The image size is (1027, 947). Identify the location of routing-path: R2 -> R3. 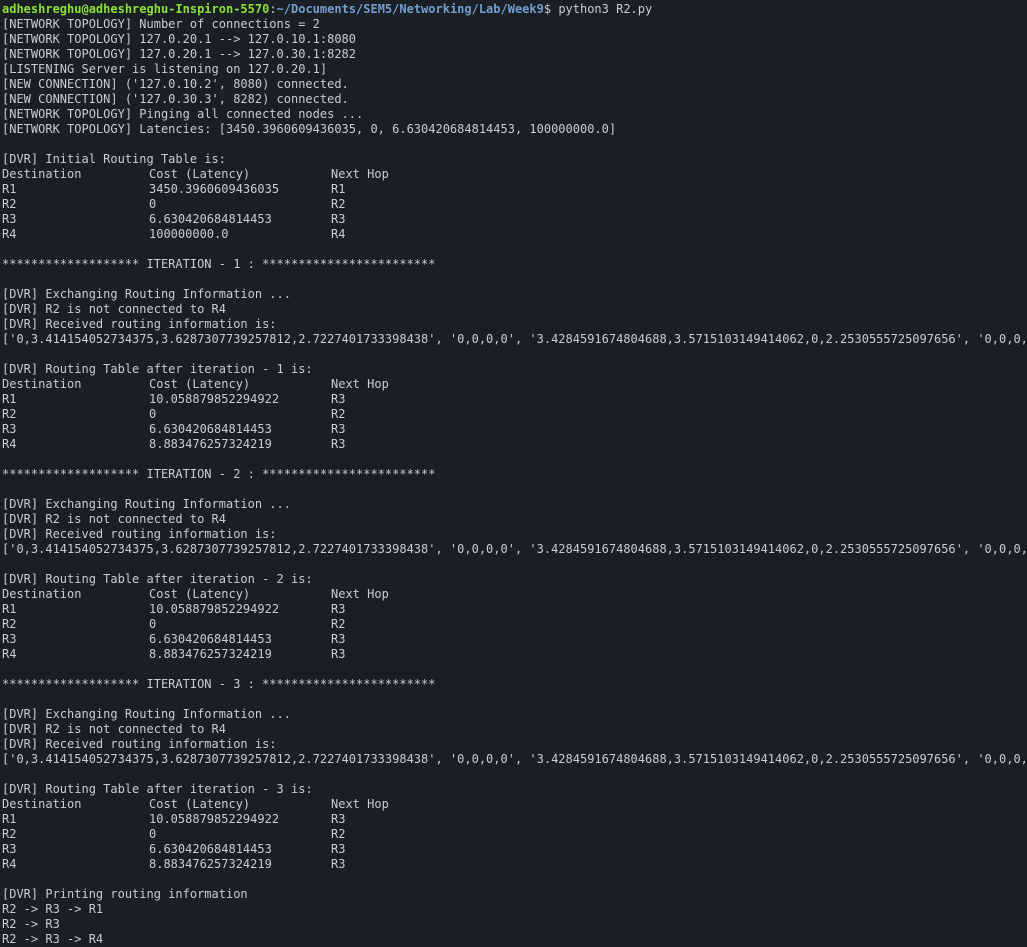
(31, 924).